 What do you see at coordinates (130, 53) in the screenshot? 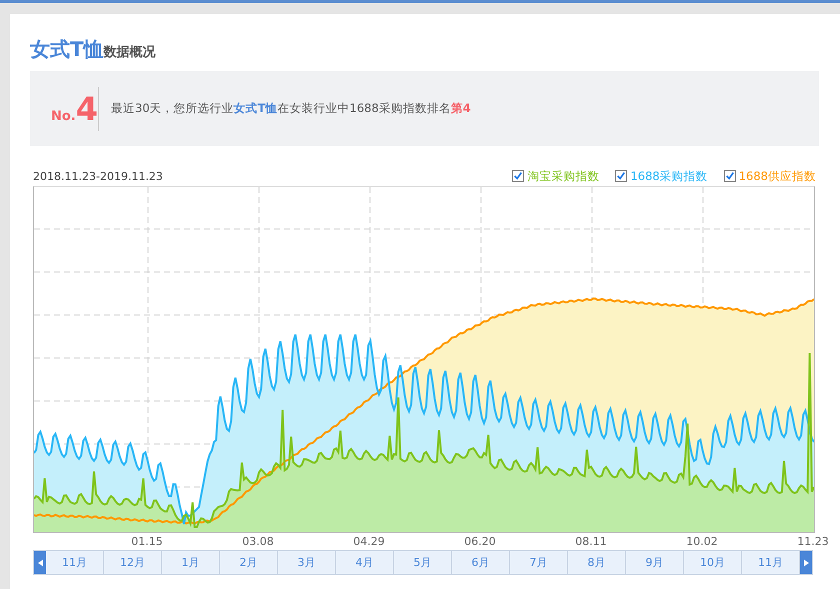
I see `section-title: 数据概况` at bounding box center [130, 53].